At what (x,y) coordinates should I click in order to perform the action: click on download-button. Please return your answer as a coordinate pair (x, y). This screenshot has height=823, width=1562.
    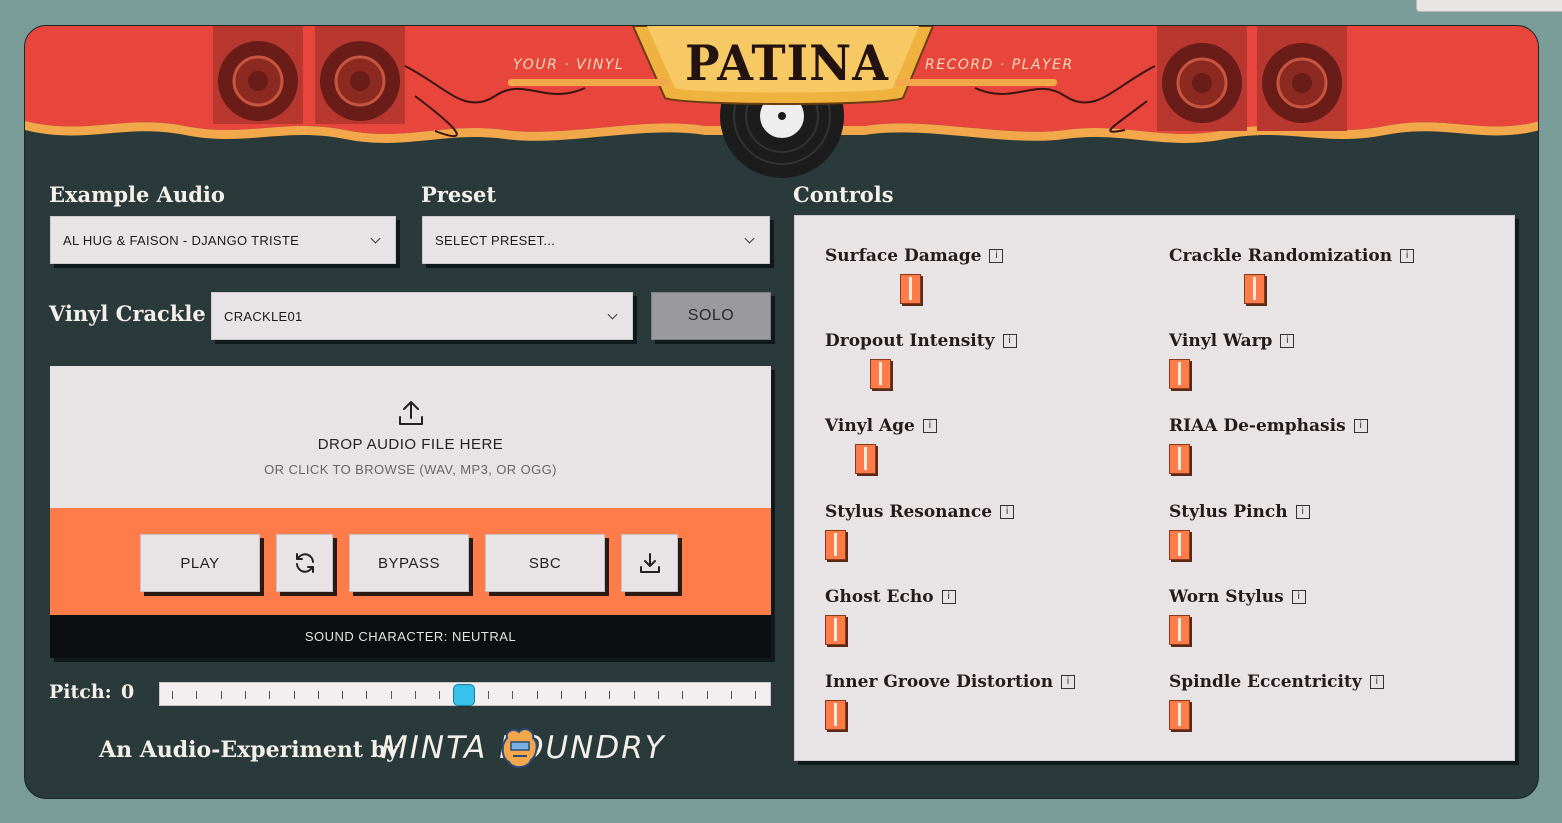
    Looking at the image, I should click on (649, 563).